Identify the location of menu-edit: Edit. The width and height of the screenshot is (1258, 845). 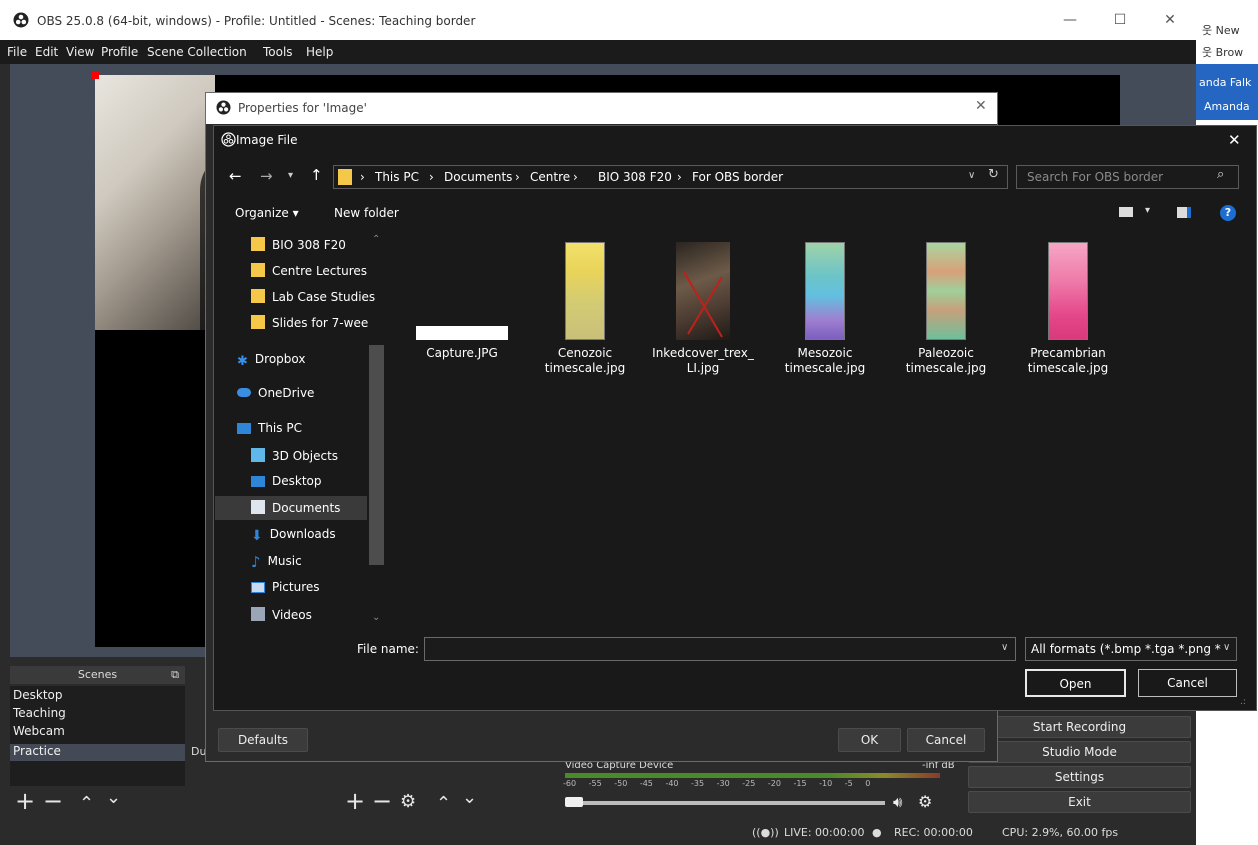
(46, 52).